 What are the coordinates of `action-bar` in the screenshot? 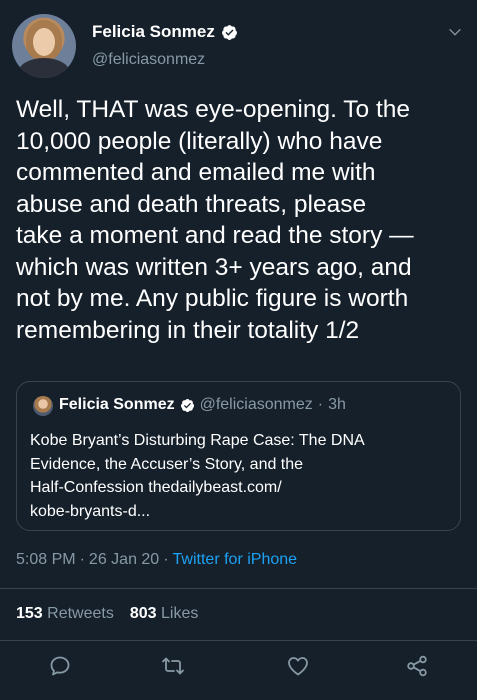 It's located at (238, 667).